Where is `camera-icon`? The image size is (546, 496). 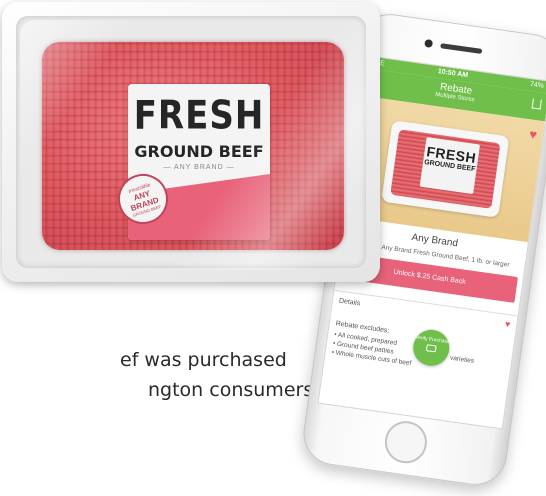 camera-icon is located at coordinates (431, 348).